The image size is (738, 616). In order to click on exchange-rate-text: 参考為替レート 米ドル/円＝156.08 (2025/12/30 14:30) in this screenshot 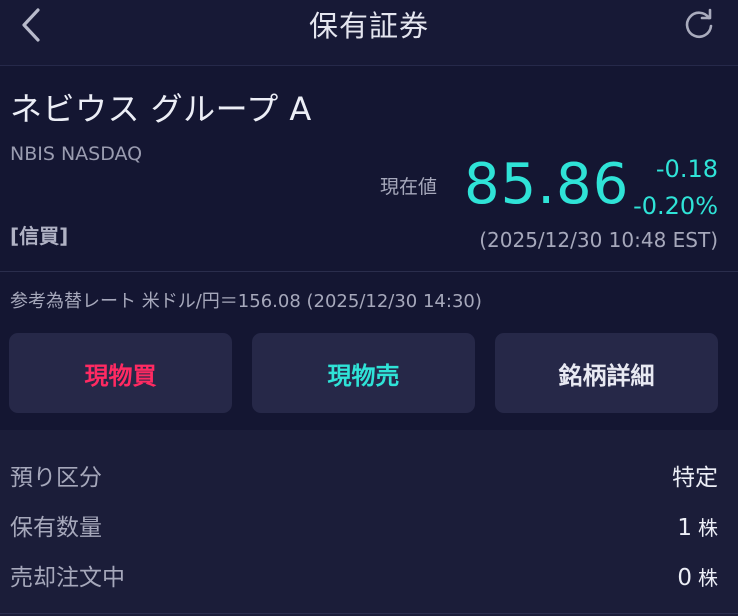, I will do `click(246, 301)`.